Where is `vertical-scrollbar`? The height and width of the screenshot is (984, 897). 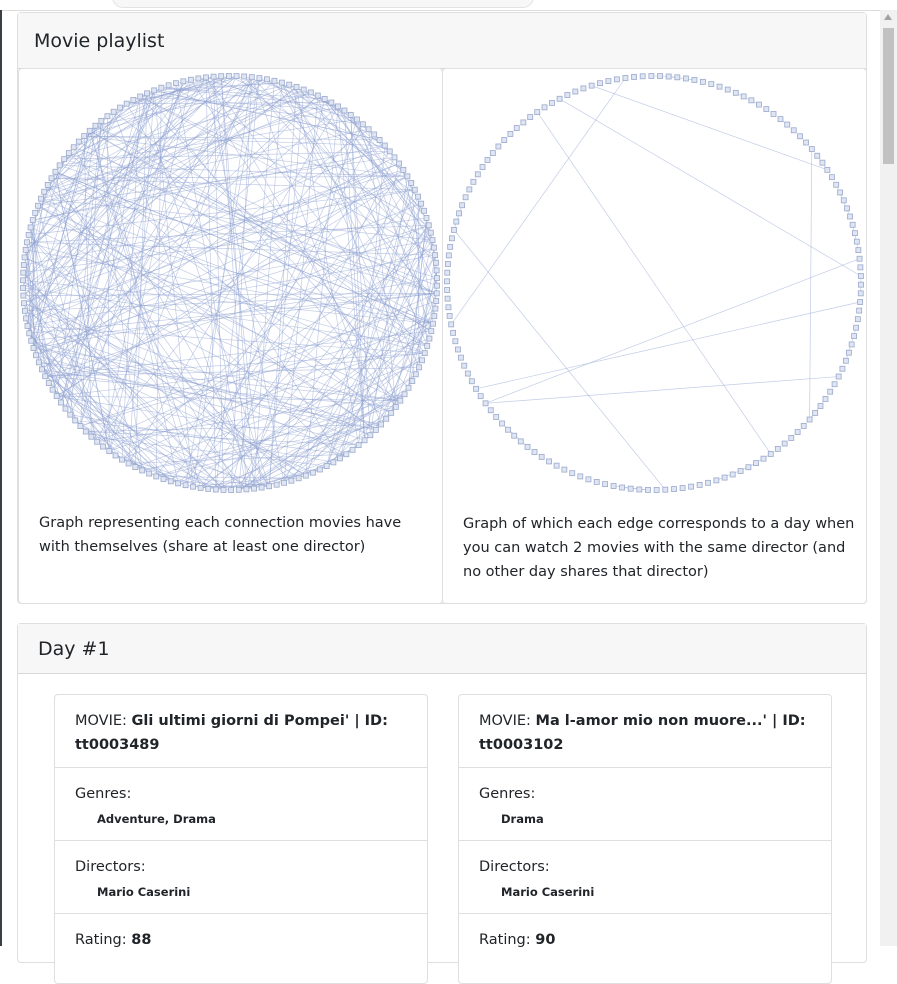
vertical-scrollbar is located at coordinates (888, 478).